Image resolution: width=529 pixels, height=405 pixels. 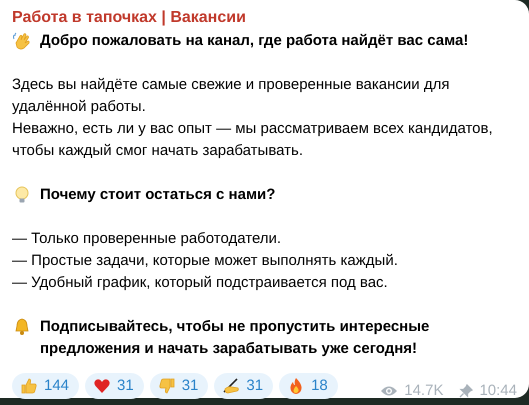 What do you see at coordinates (147, 239) in the screenshot?
I see `message-text: — Только проверенные работодатели.` at bounding box center [147, 239].